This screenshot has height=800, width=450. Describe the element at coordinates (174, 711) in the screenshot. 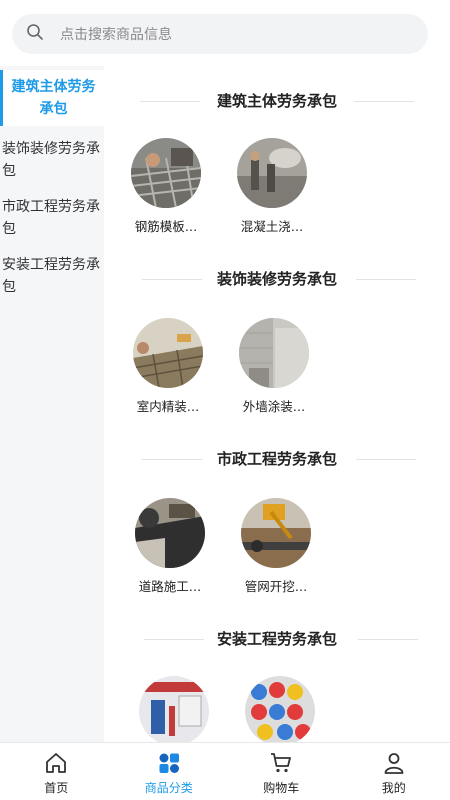

I see `installation-image` at that location.